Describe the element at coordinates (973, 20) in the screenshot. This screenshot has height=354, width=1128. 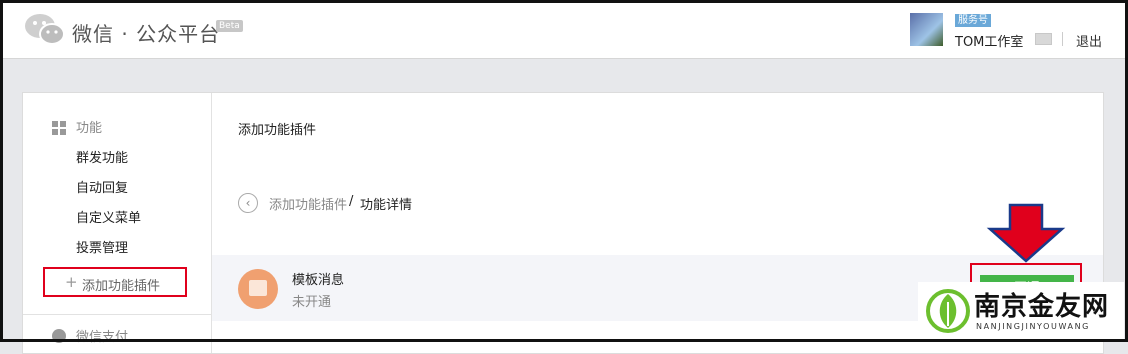
I see `account-type-badge: 服务号` at that location.